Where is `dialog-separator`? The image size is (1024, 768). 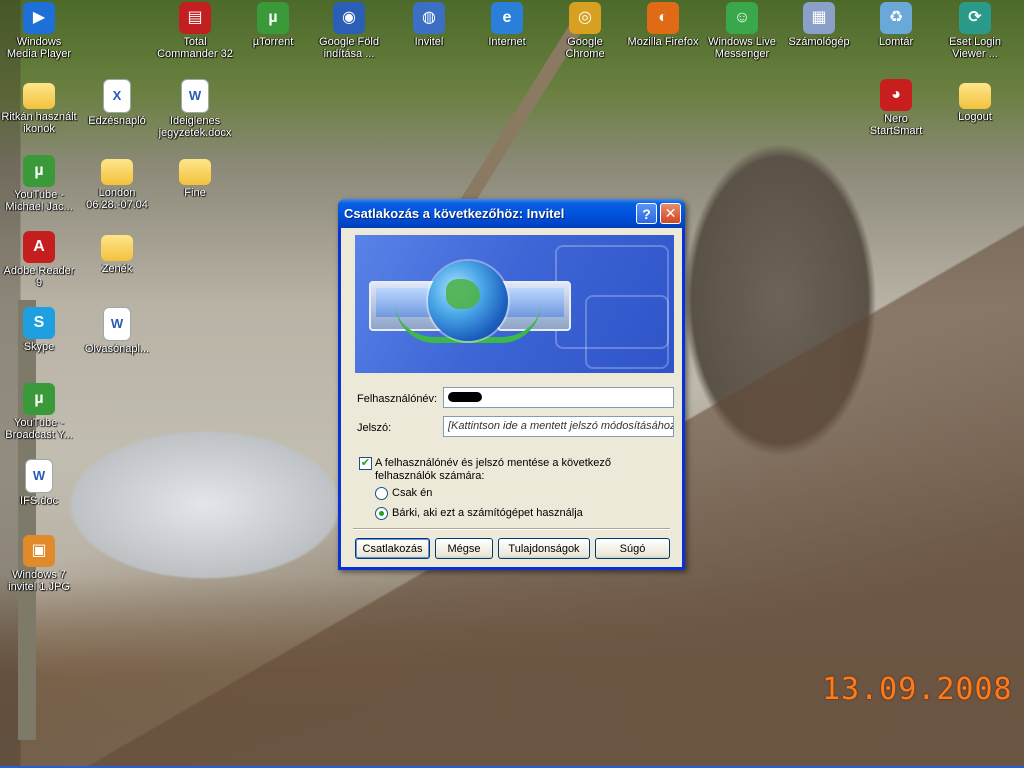
dialog-separator is located at coordinates (511, 529).